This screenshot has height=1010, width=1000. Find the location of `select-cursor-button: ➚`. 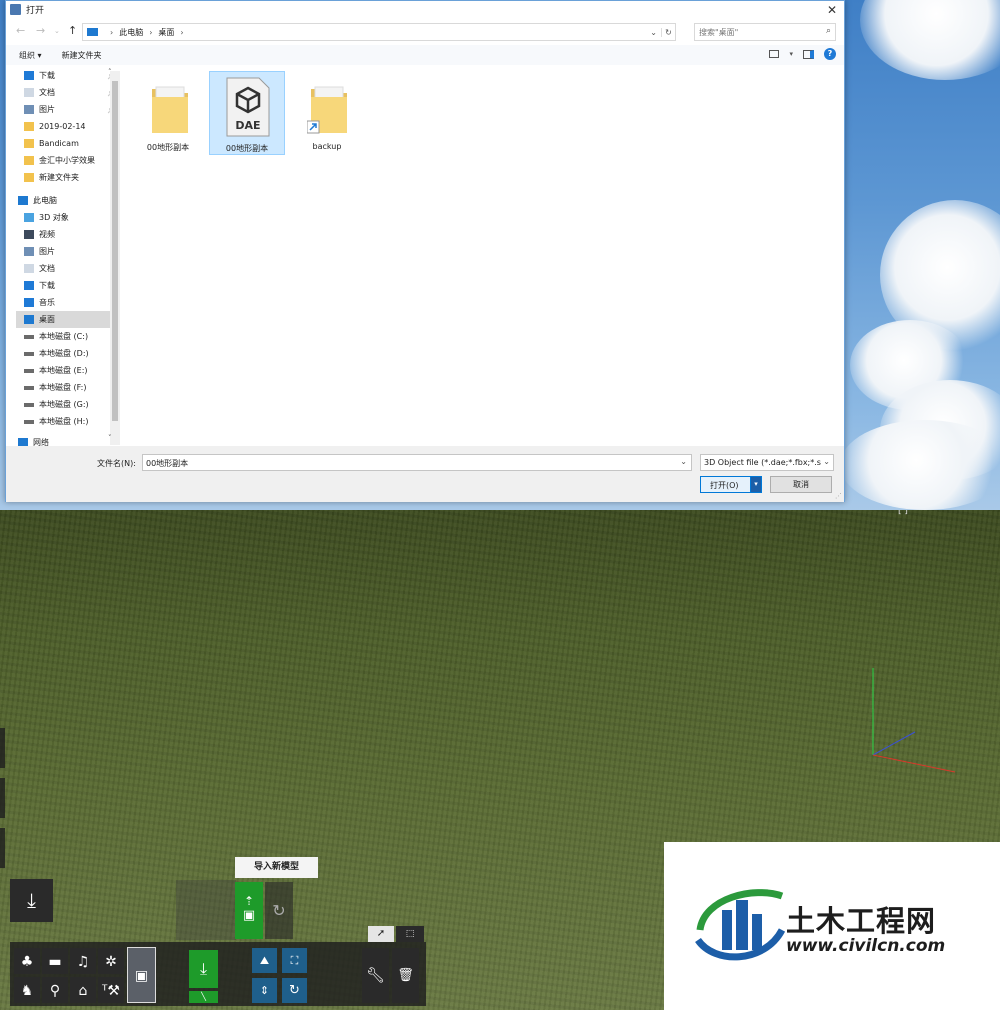

select-cursor-button: ➚ is located at coordinates (381, 934).